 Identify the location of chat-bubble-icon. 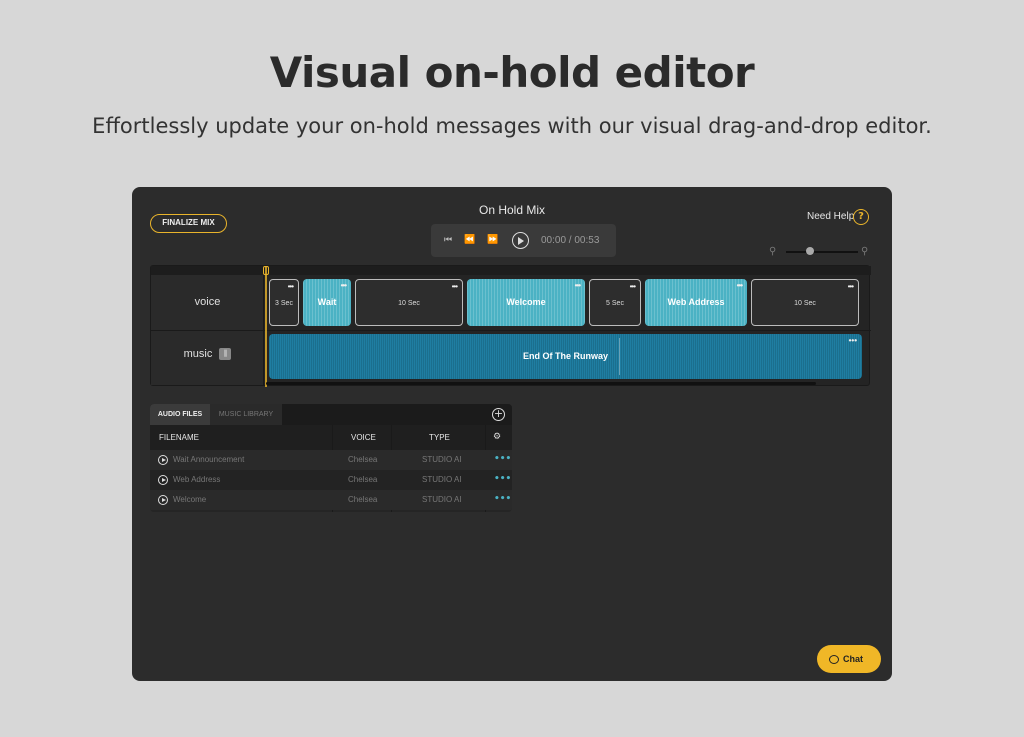
(834, 660).